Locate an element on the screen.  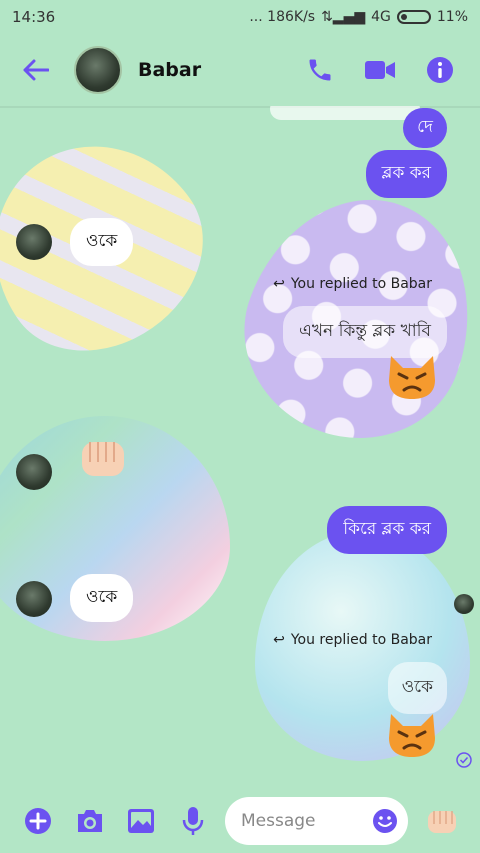
fist-bump-sticker-icon is located at coordinates (103, 457).